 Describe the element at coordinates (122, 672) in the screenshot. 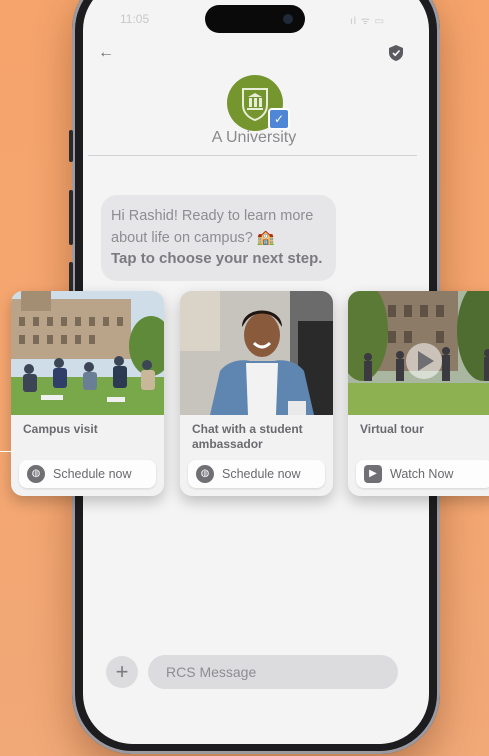

I see `add-attachment-button: +` at that location.